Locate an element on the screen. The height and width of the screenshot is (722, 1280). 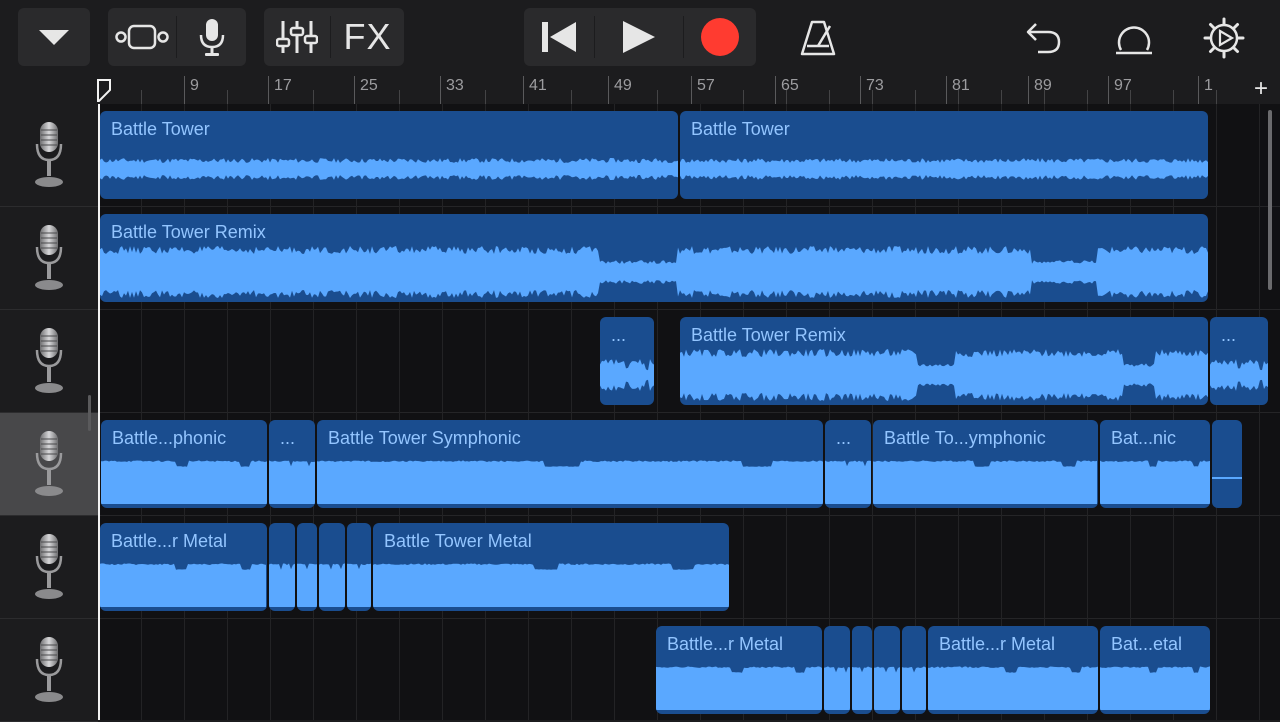
go-to-beginning-button is located at coordinates (559, 37).